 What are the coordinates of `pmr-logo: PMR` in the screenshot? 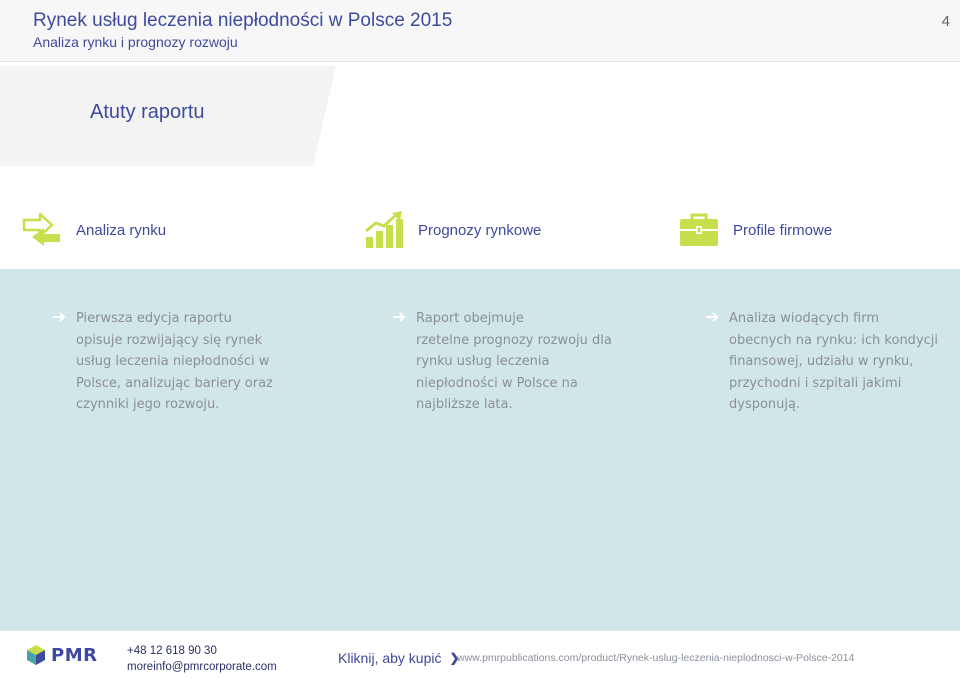 It's located at (61, 655).